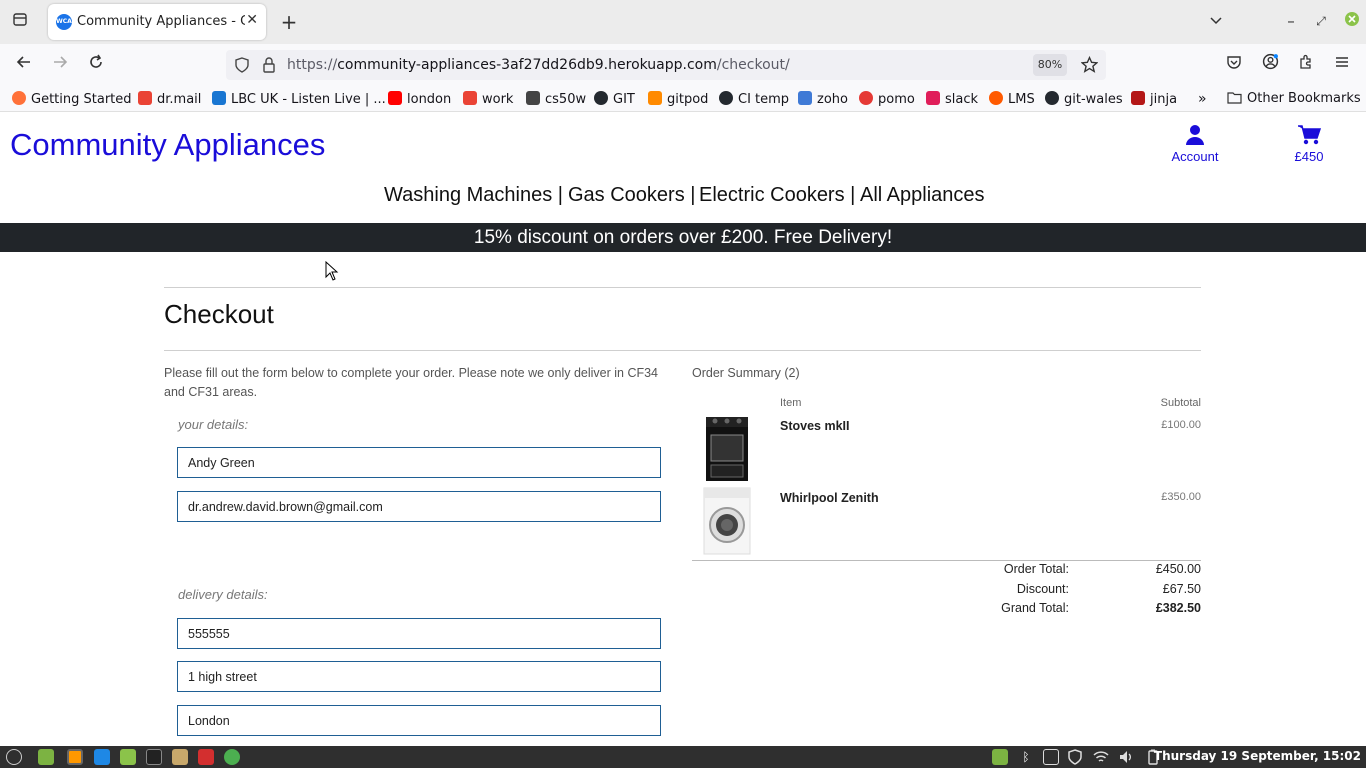 The width and height of the screenshot is (1366, 769). Describe the element at coordinates (1181, 497) in the screenshot. I see `item-subtotal: £350.00` at that location.